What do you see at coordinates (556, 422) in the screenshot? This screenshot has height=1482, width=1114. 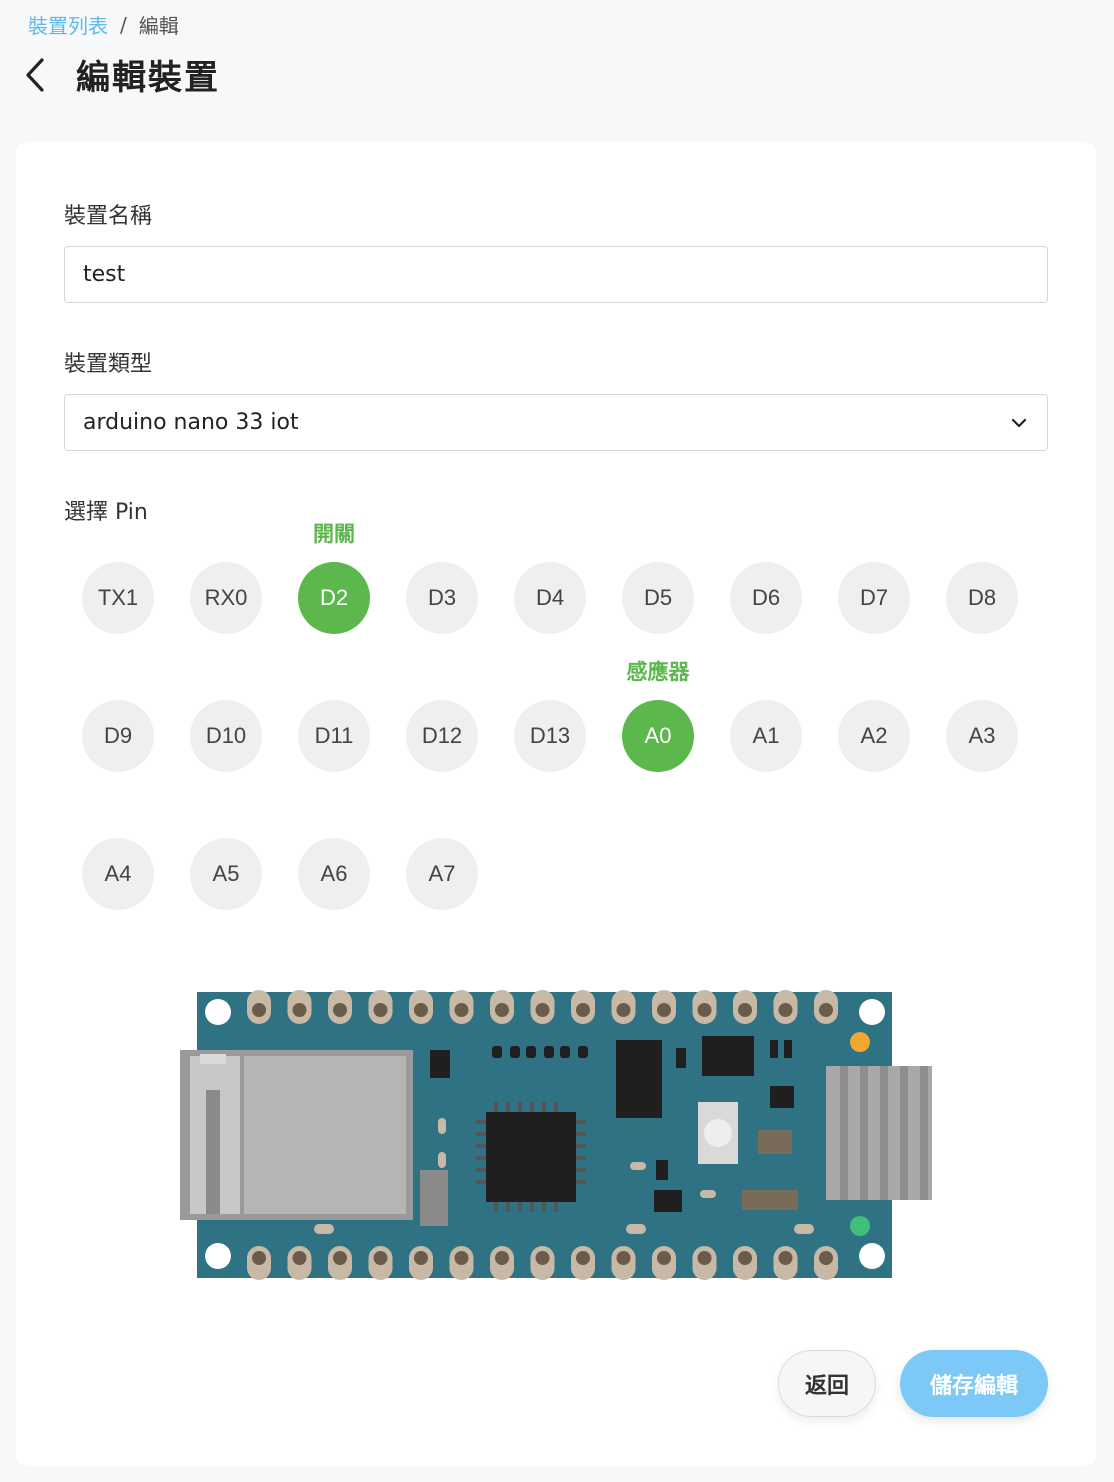 I see `device-type-select: arduino nano 33 iot` at bounding box center [556, 422].